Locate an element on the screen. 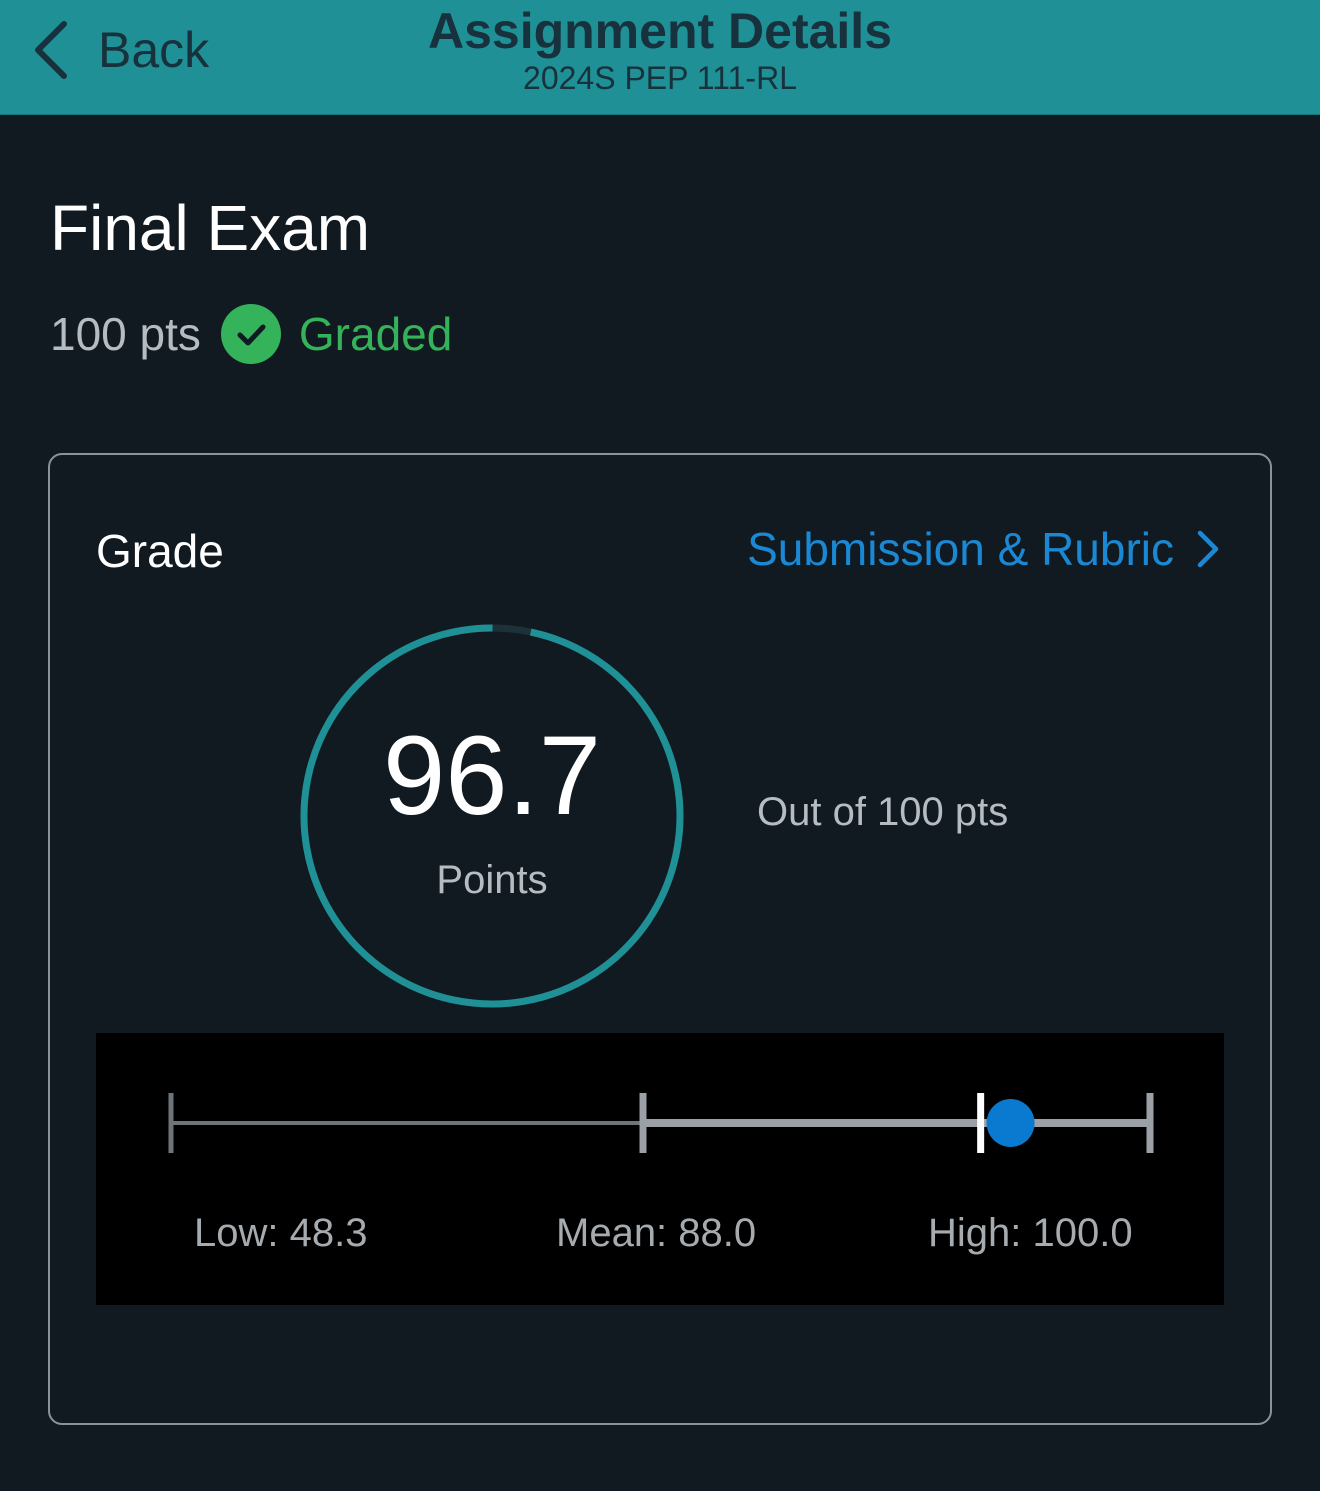 The width and height of the screenshot is (1320, 1491). chevron-right-icon is located at coordinates (1208, 549).